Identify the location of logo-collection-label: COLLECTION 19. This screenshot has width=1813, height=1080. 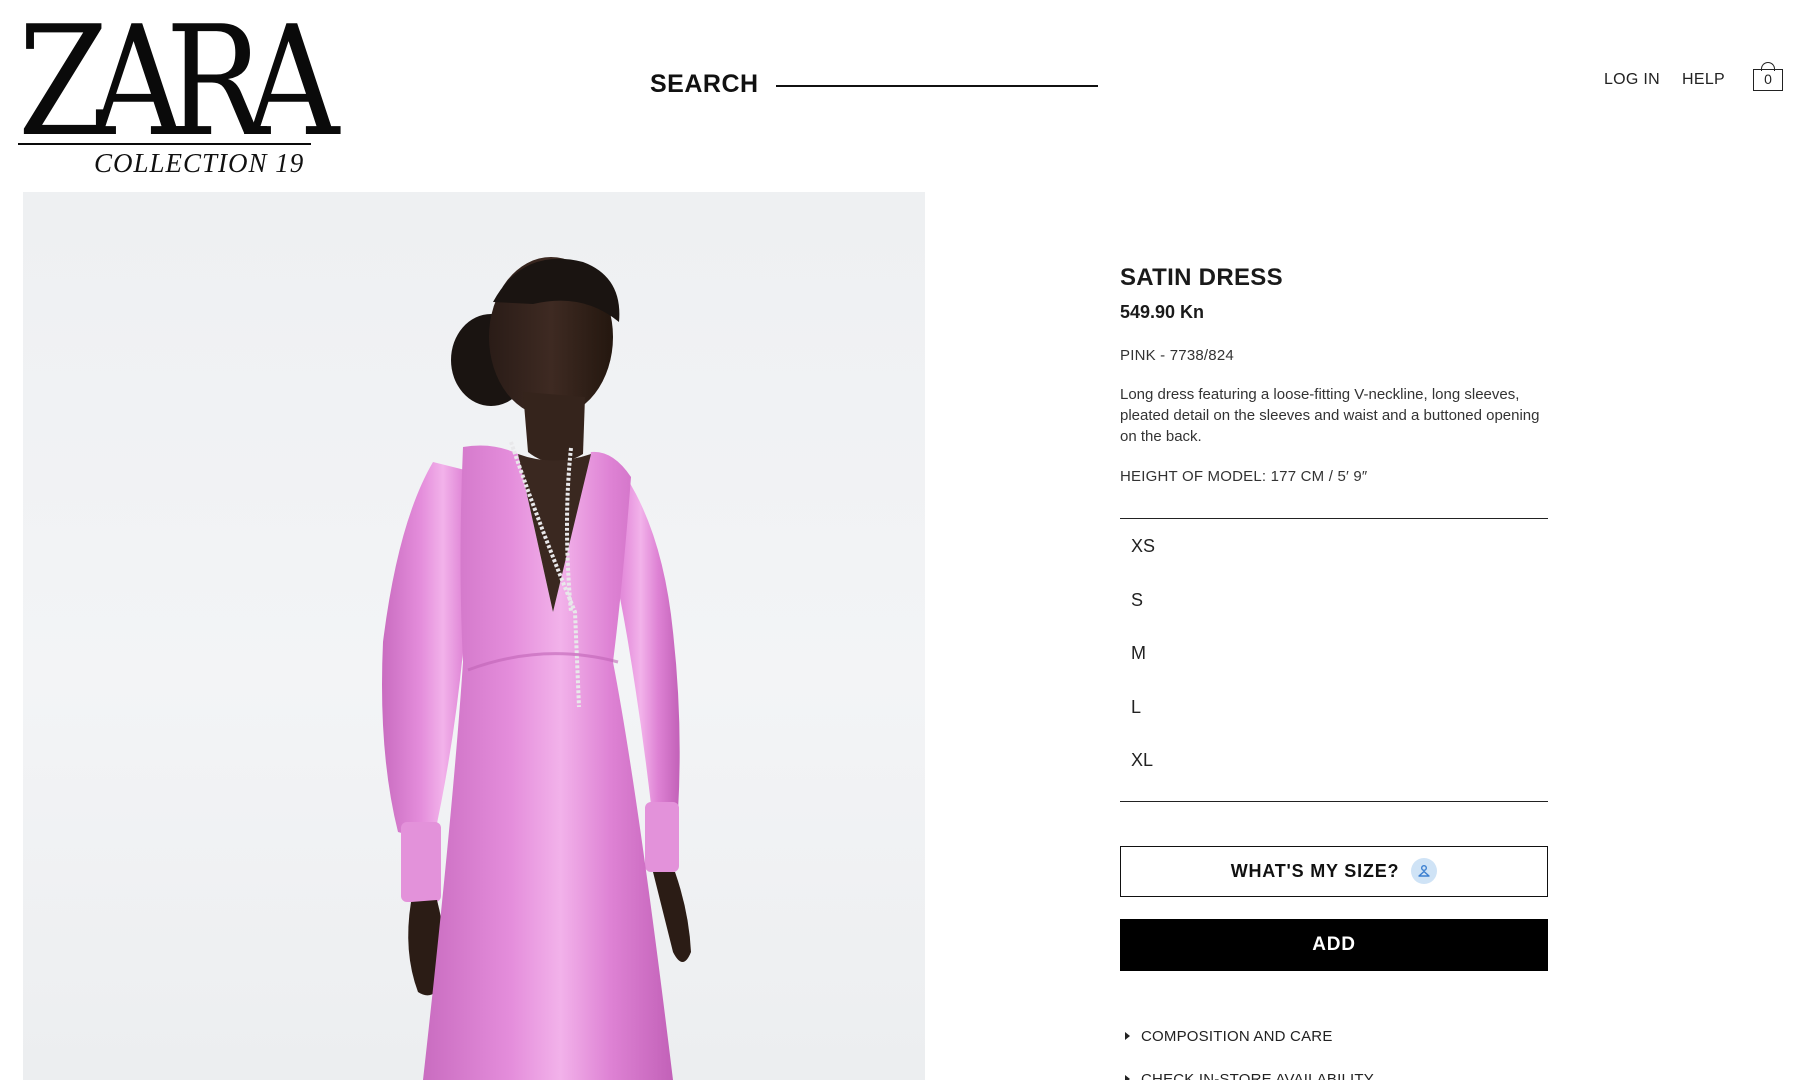
(199, 163).